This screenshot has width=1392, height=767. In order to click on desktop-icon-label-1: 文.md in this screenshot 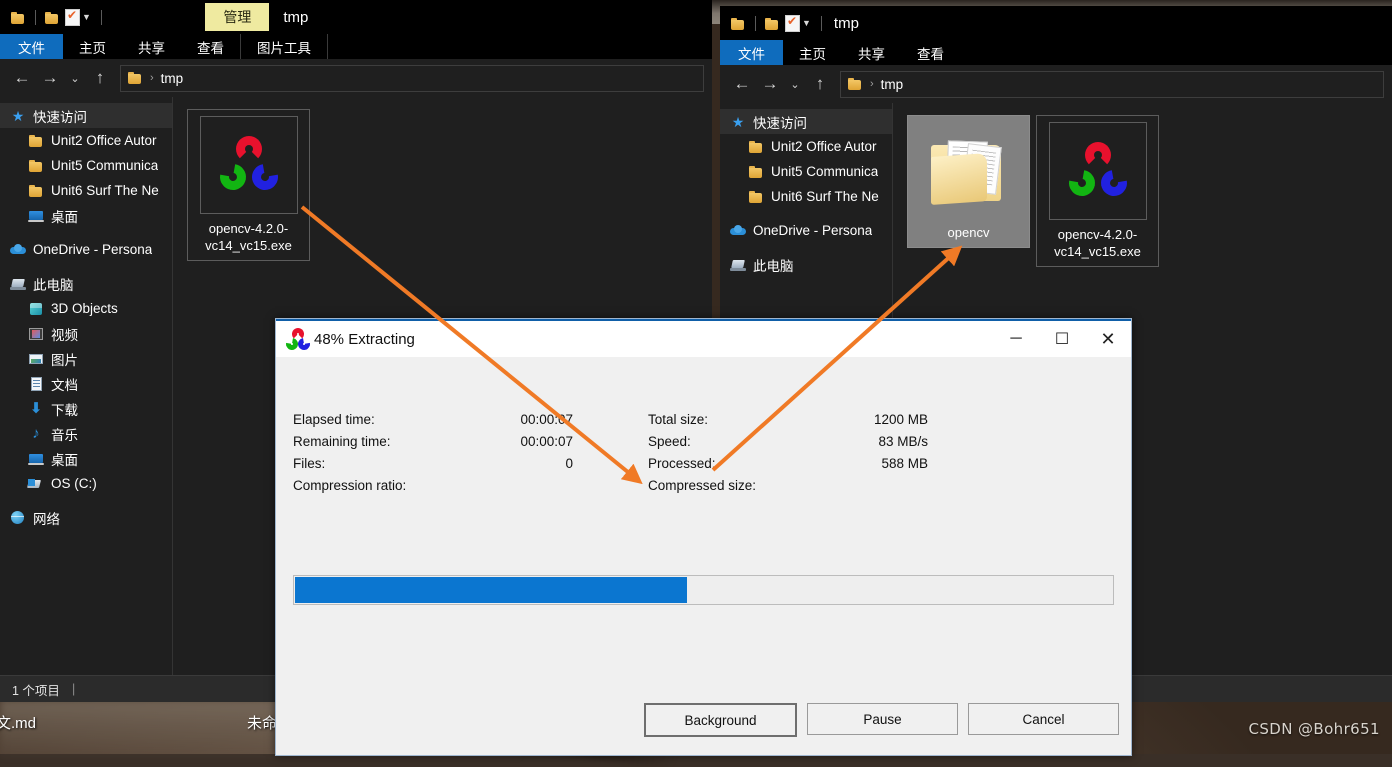, I will do `click(18, 722)`.